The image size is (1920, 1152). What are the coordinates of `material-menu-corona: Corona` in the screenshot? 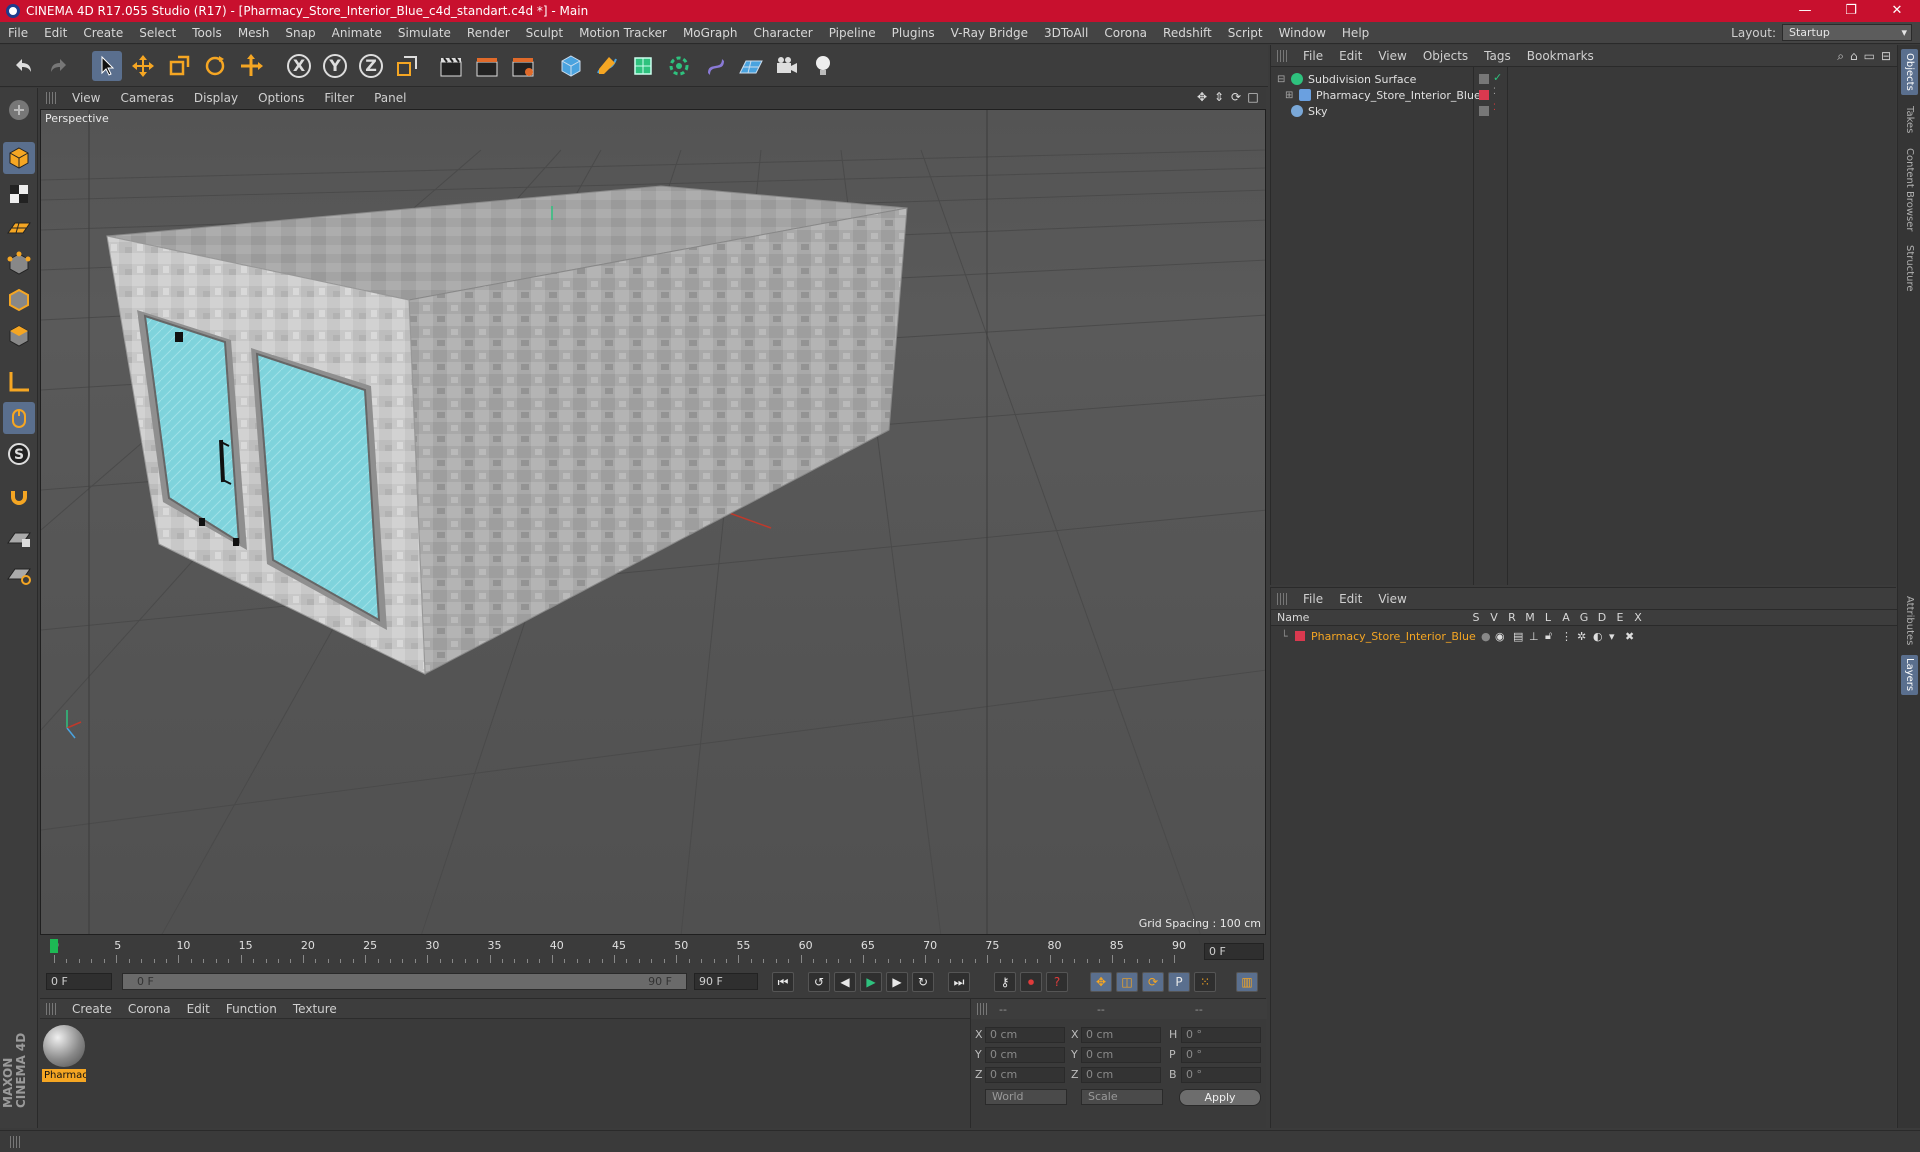 It's located at (149, 1009).